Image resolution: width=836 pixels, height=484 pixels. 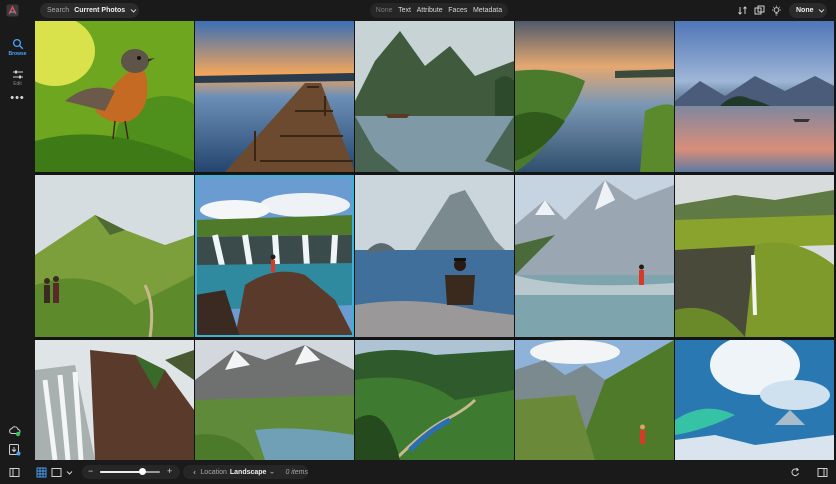 I want to click on edit-button: Edit, so click(x=17, y=78).